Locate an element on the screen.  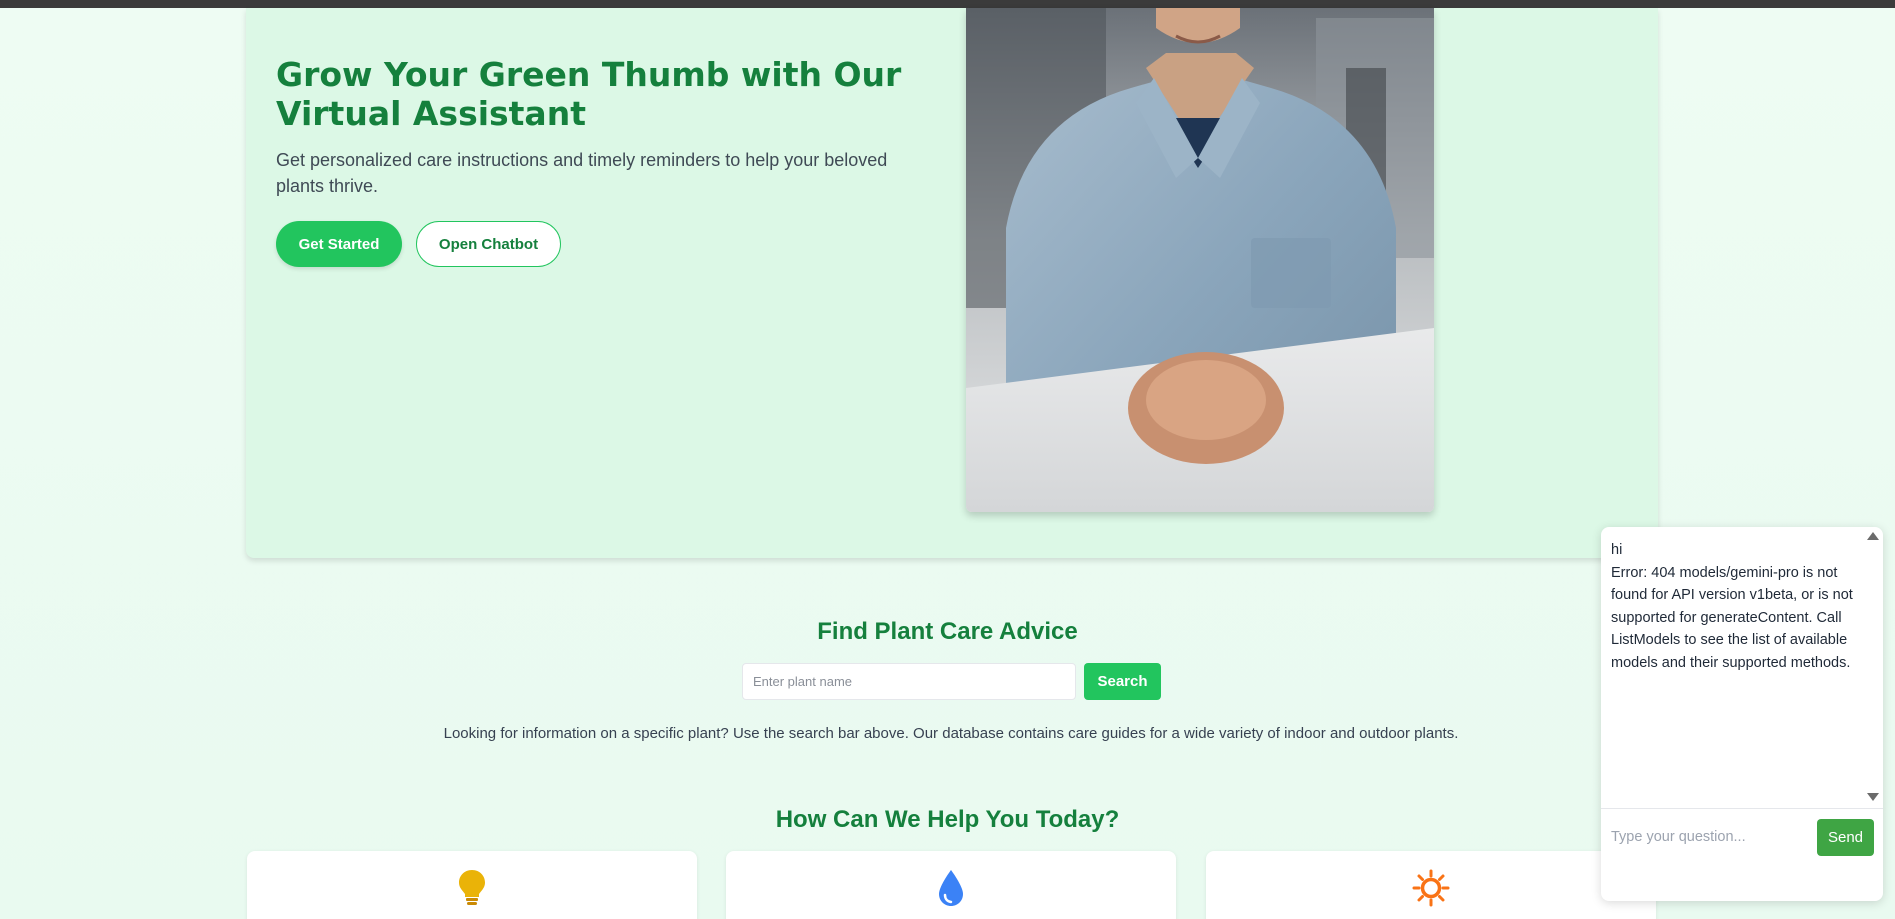
lightbulb-icon is located at coordinates (472, 890).